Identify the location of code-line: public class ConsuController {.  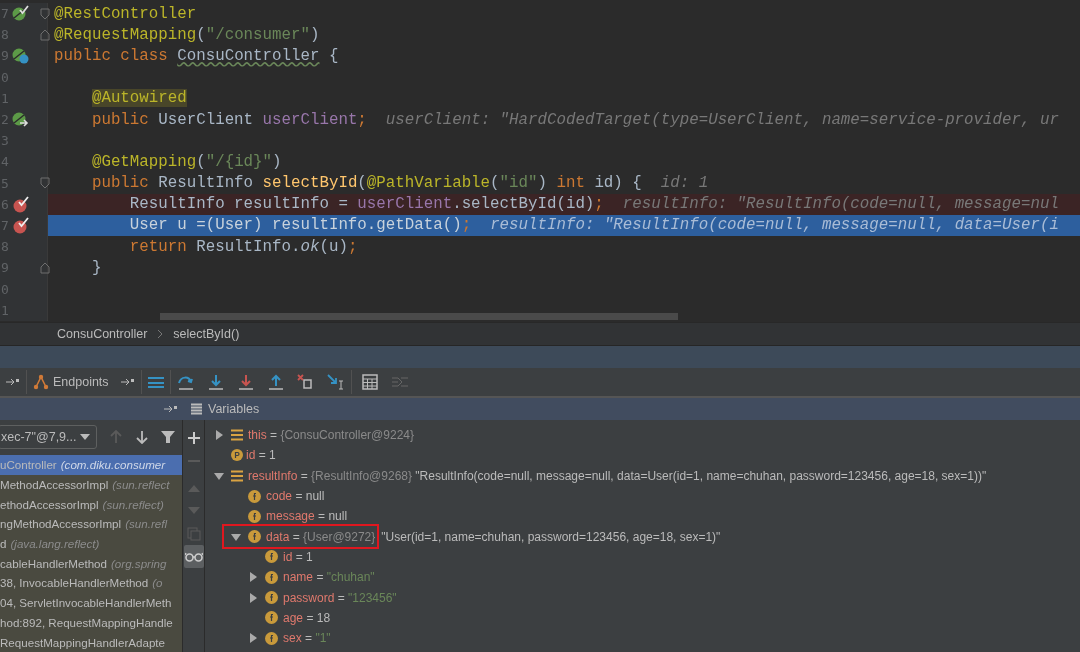
(196, 55).